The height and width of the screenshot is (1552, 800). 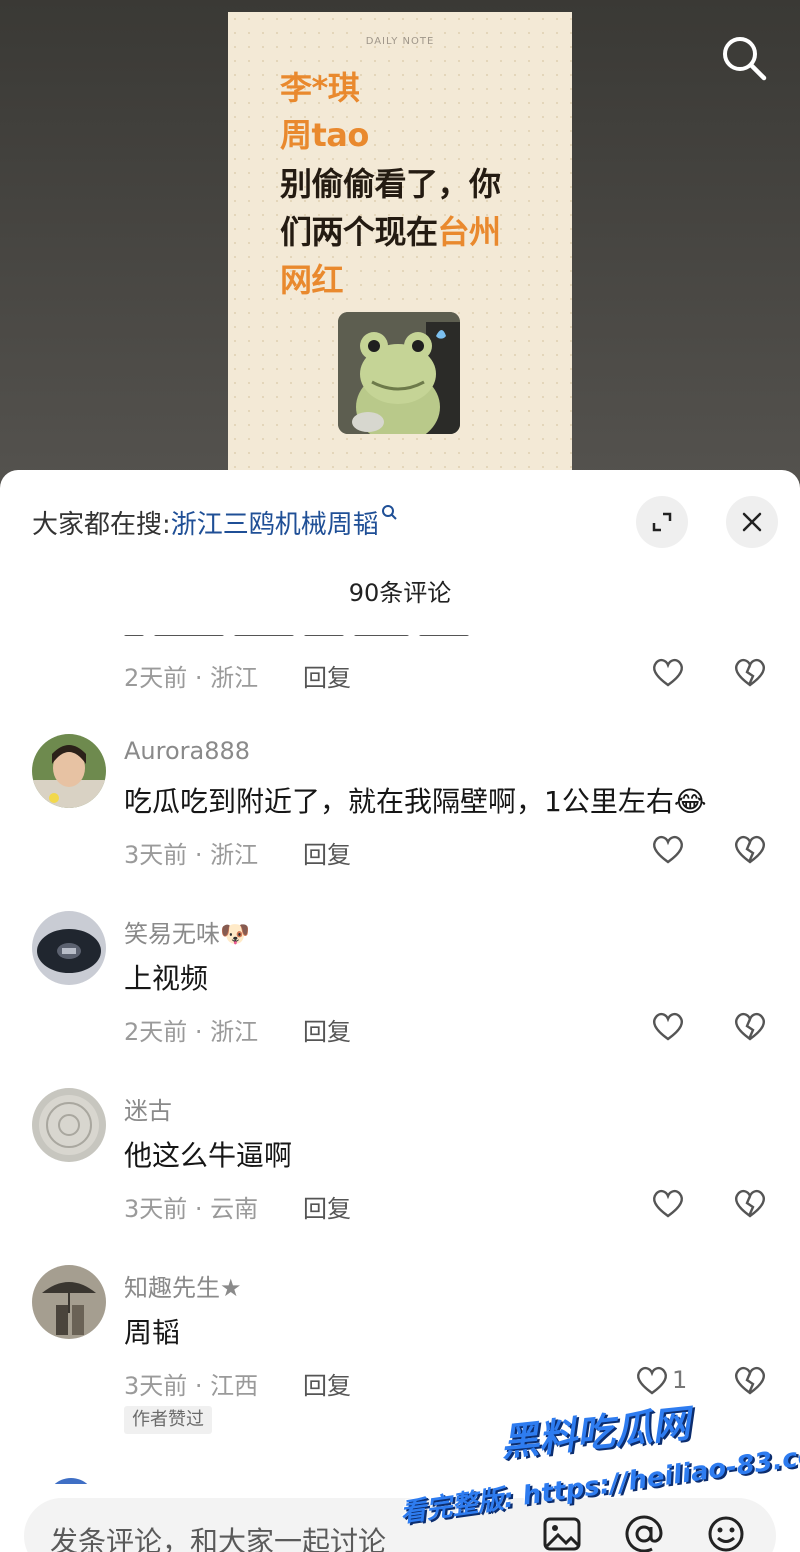 I want to click on comment-meta: 3天前 · 浙江, so click(x=191, y=855).